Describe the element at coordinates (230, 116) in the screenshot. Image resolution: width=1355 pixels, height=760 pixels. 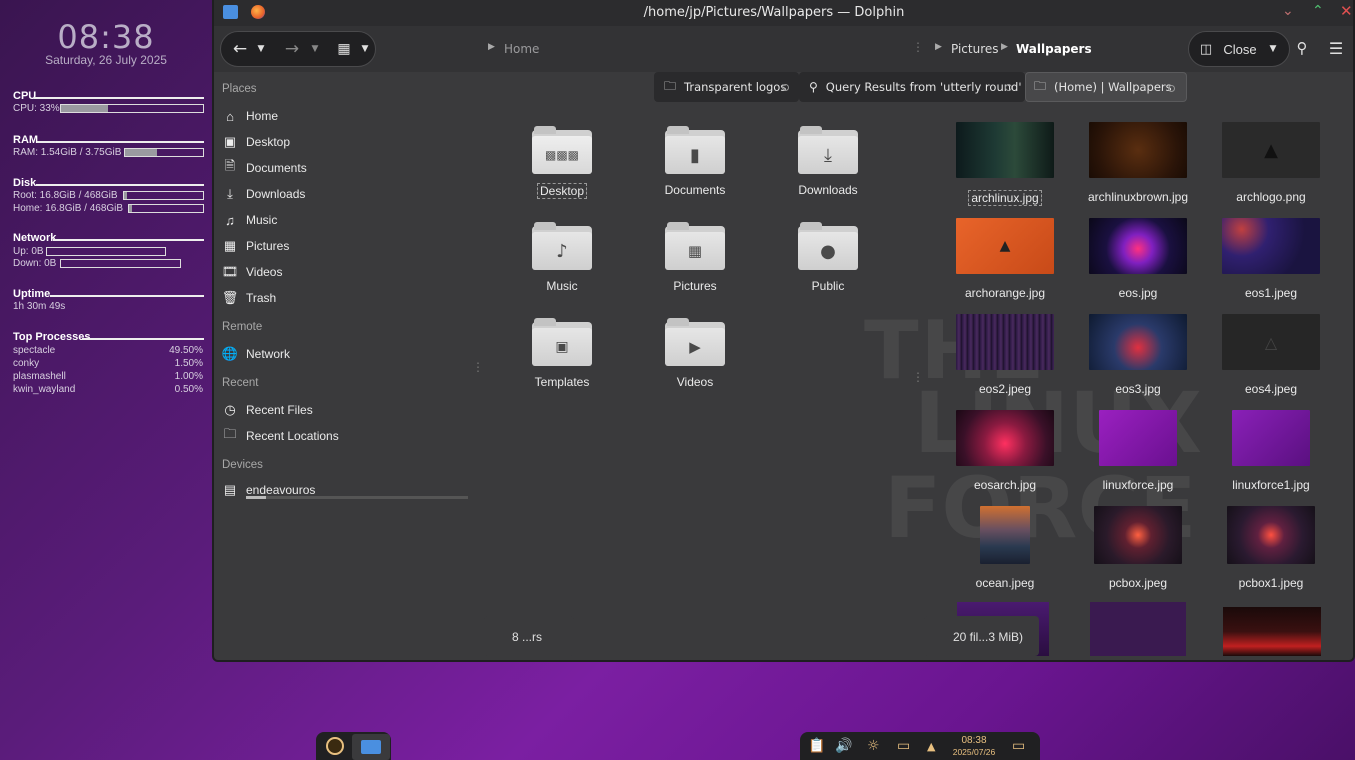
I see `home-icon: ⌂` at that location.